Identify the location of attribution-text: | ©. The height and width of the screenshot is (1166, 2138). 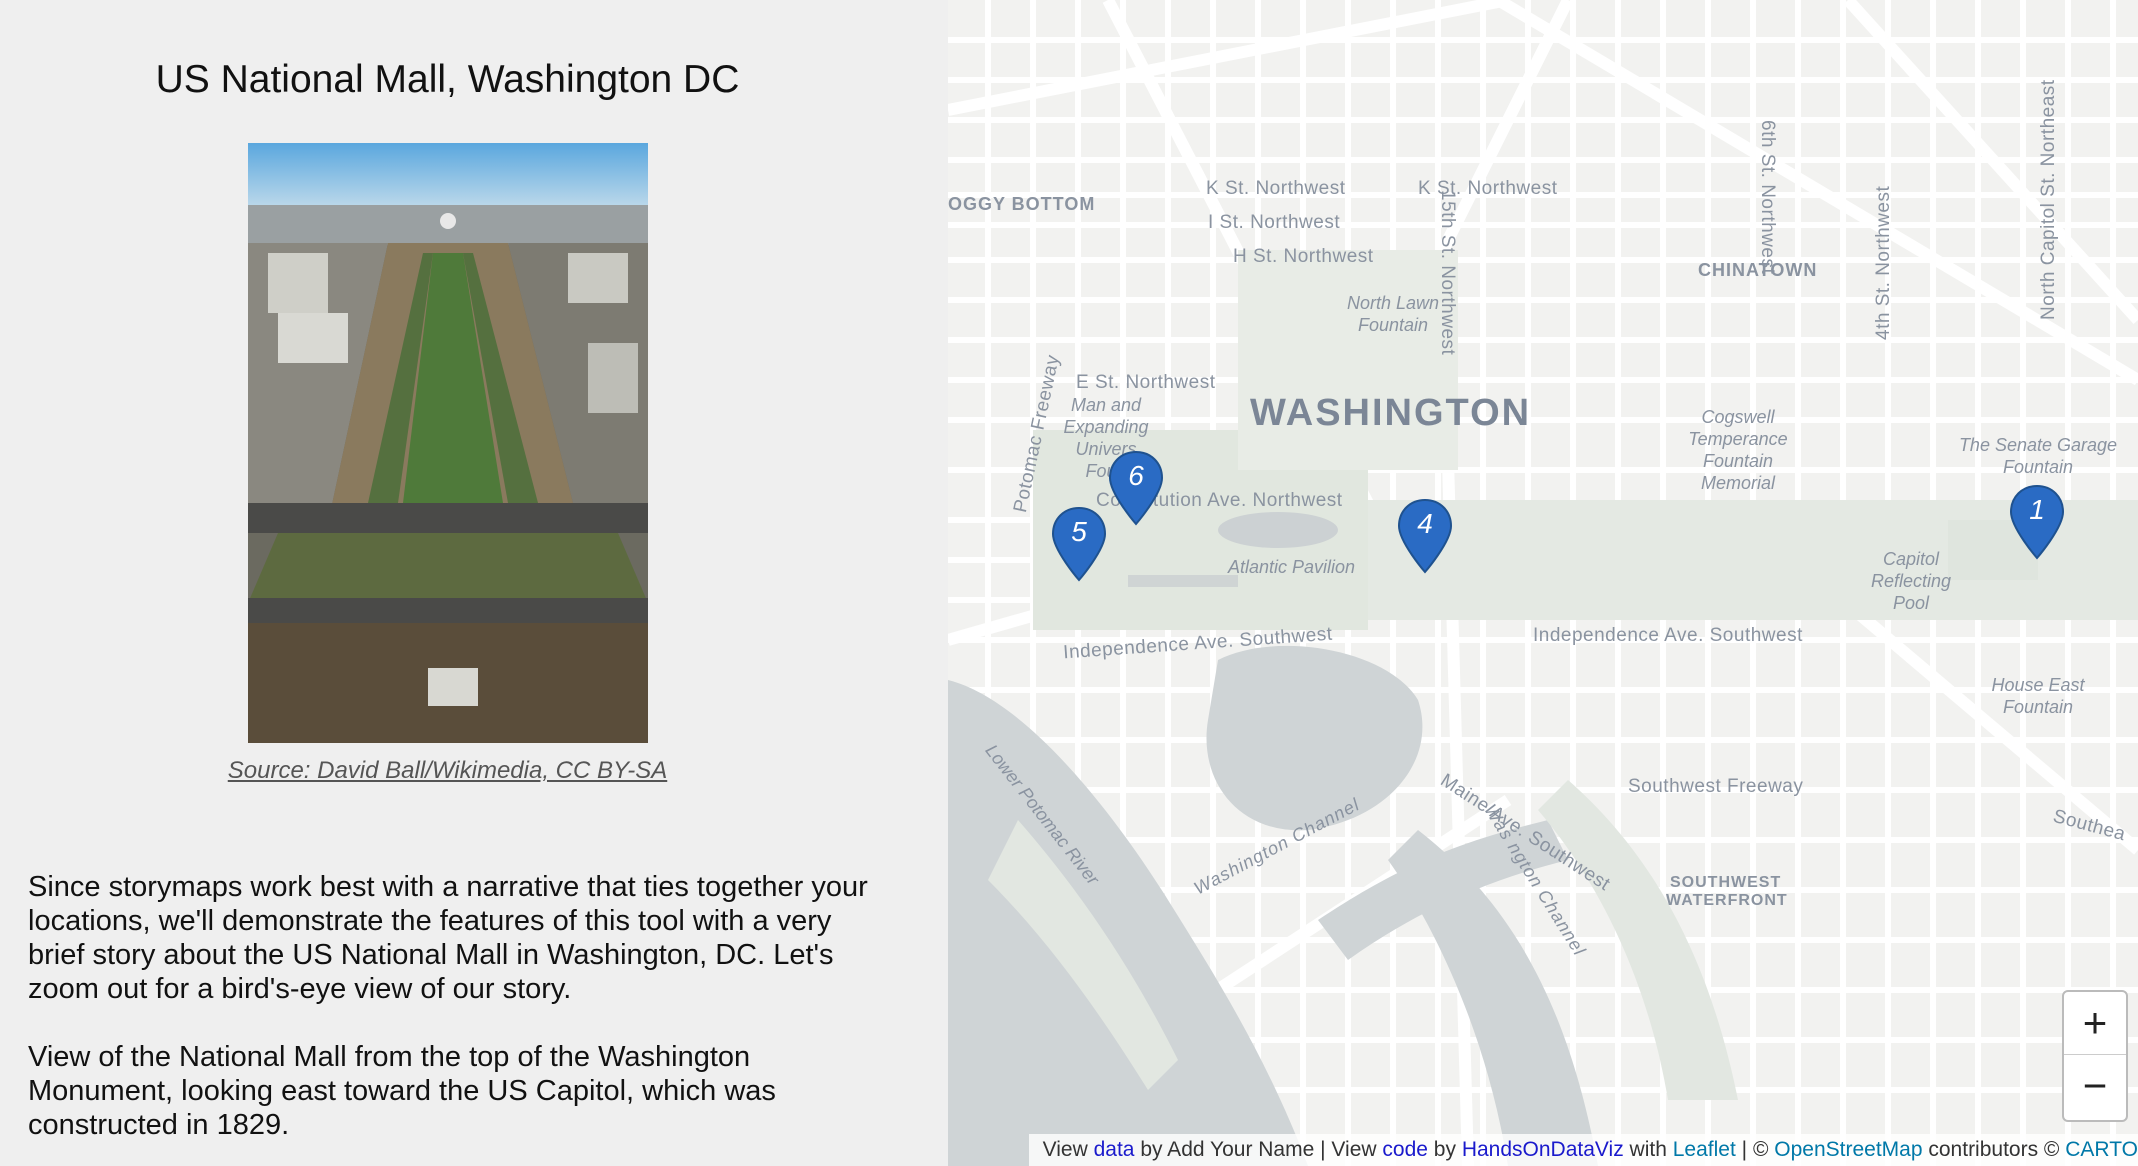
(1755, 1149).